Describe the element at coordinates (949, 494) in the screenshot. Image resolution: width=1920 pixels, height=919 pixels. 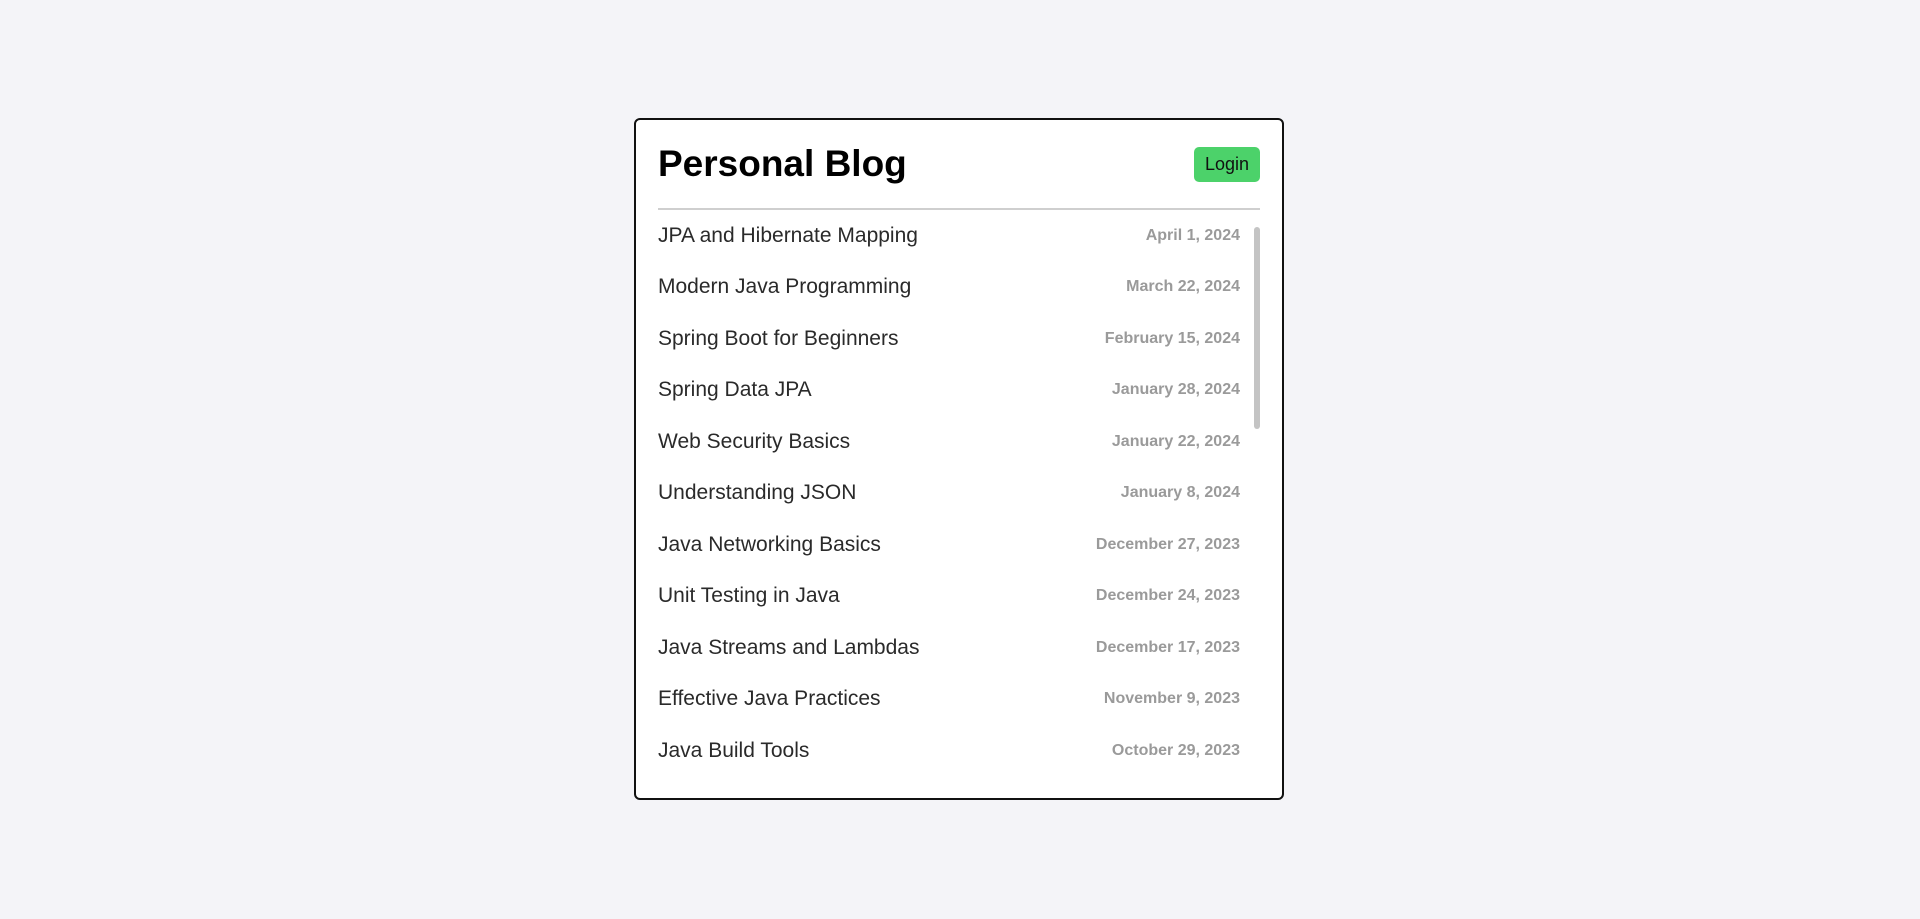
I see `post-list-item: Understanding JSON January 8, 2024` at that location.